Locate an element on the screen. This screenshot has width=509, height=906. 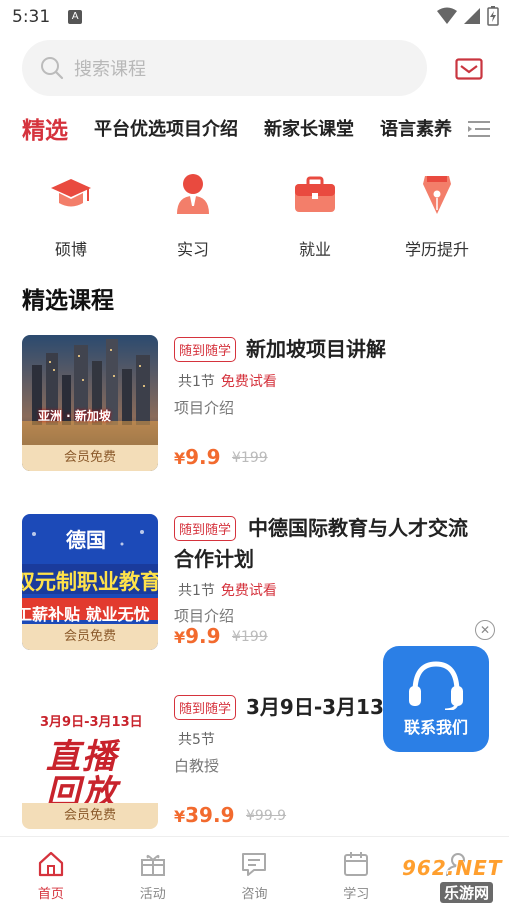
lesson-count: 共5节 is located at coordinates (196, 740).